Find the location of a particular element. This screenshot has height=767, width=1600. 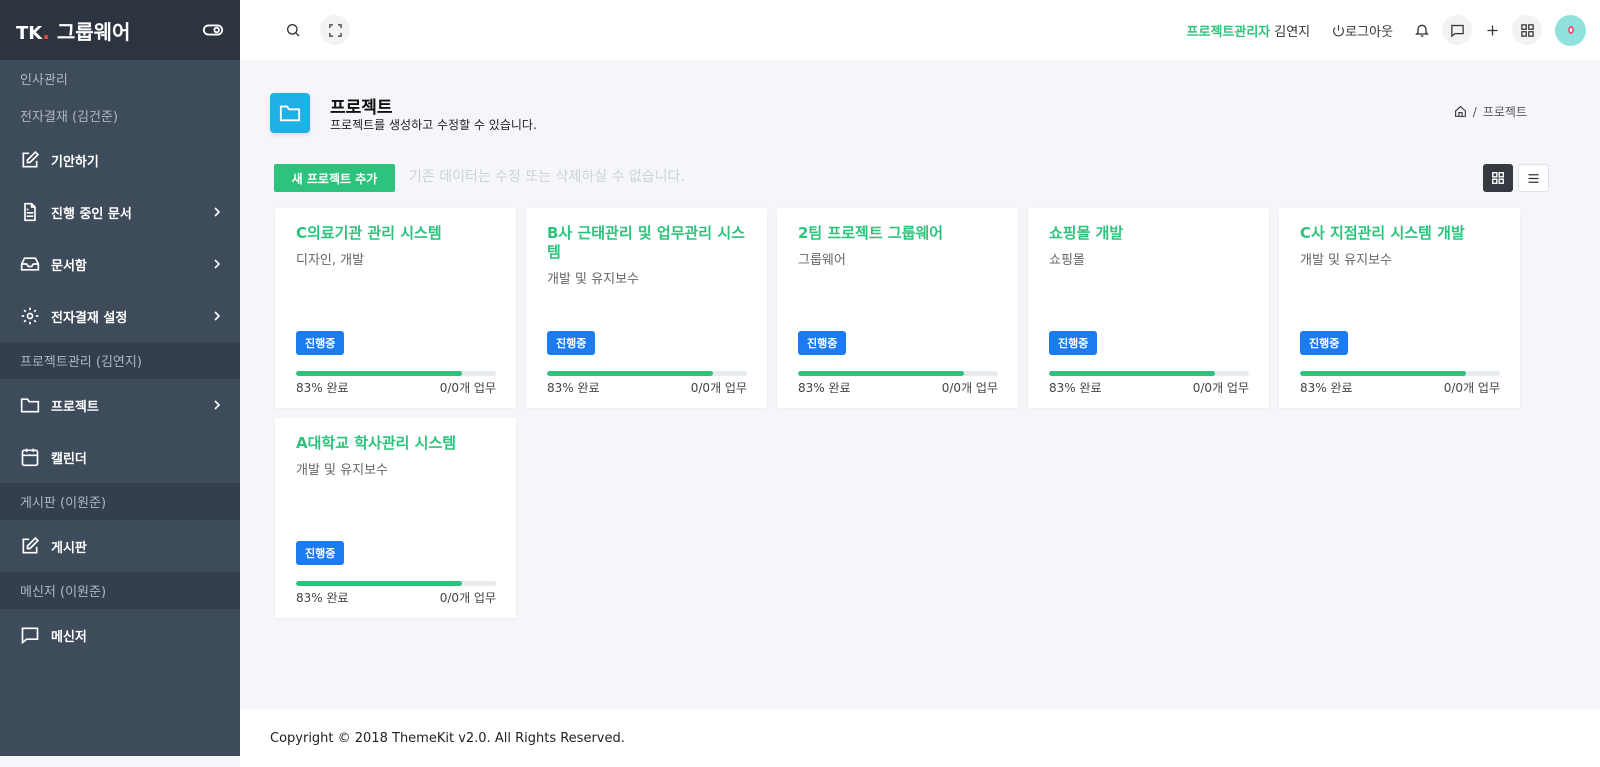

sidebar-item-label: 문서함 is located at coordinates (69, 266).